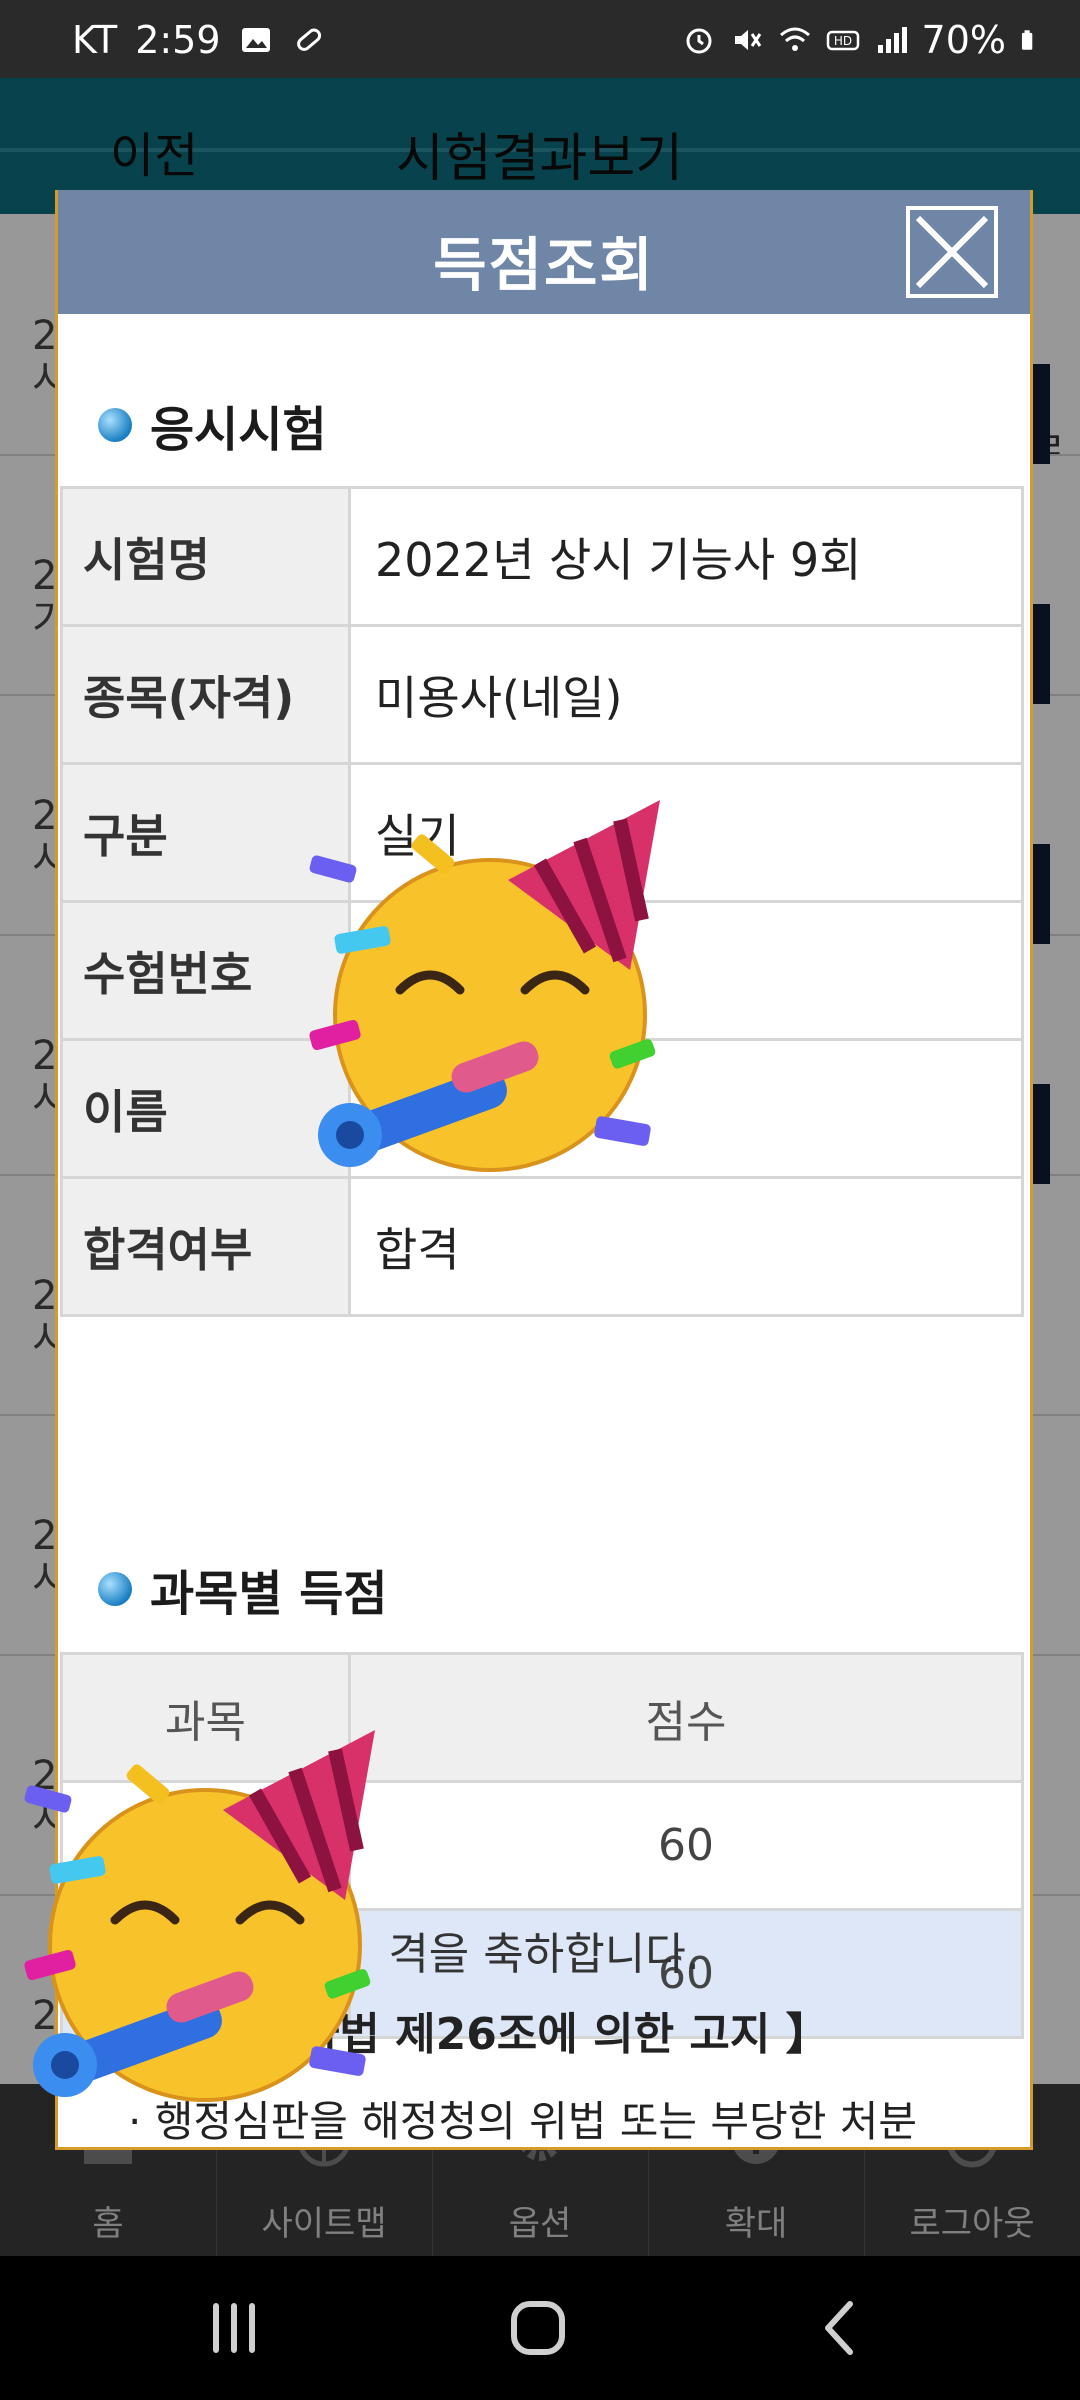 The height and width of the screenshot is (2400, 1080). I want to click on close-button, so click(952, 252).